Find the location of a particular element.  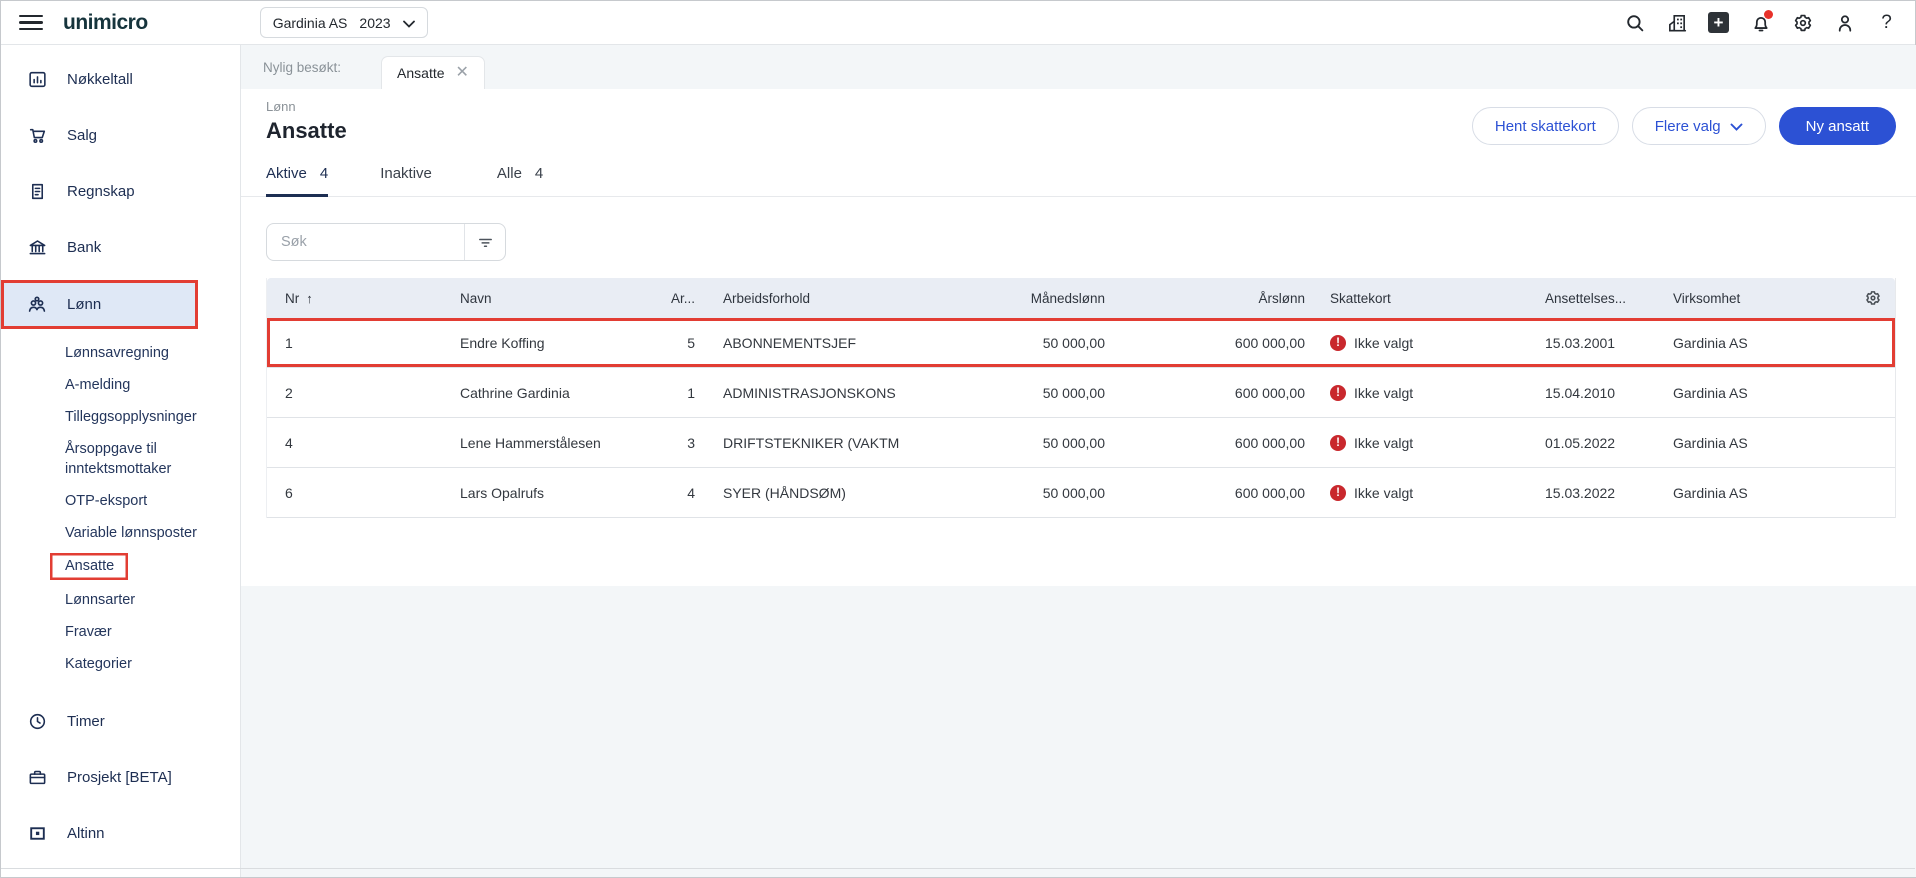

sidebar-subitem-fravaer: Fravær is located at coordinates (120, 632).